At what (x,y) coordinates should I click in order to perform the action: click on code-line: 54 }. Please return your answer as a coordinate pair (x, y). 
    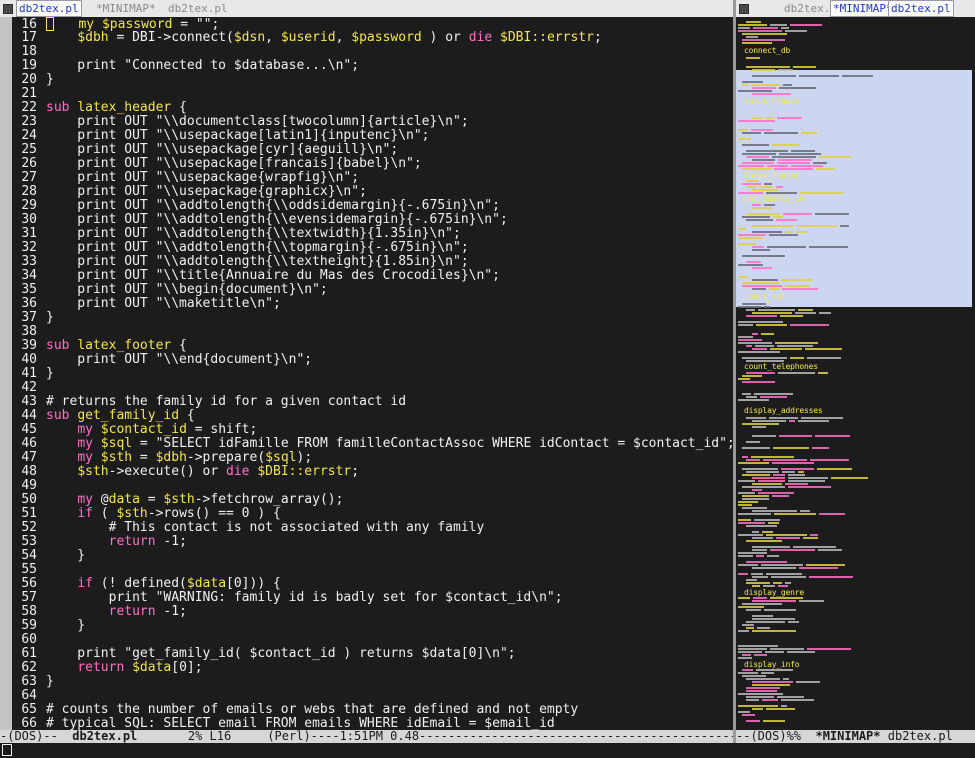
    Looking at the image, I should click on (373, 556).